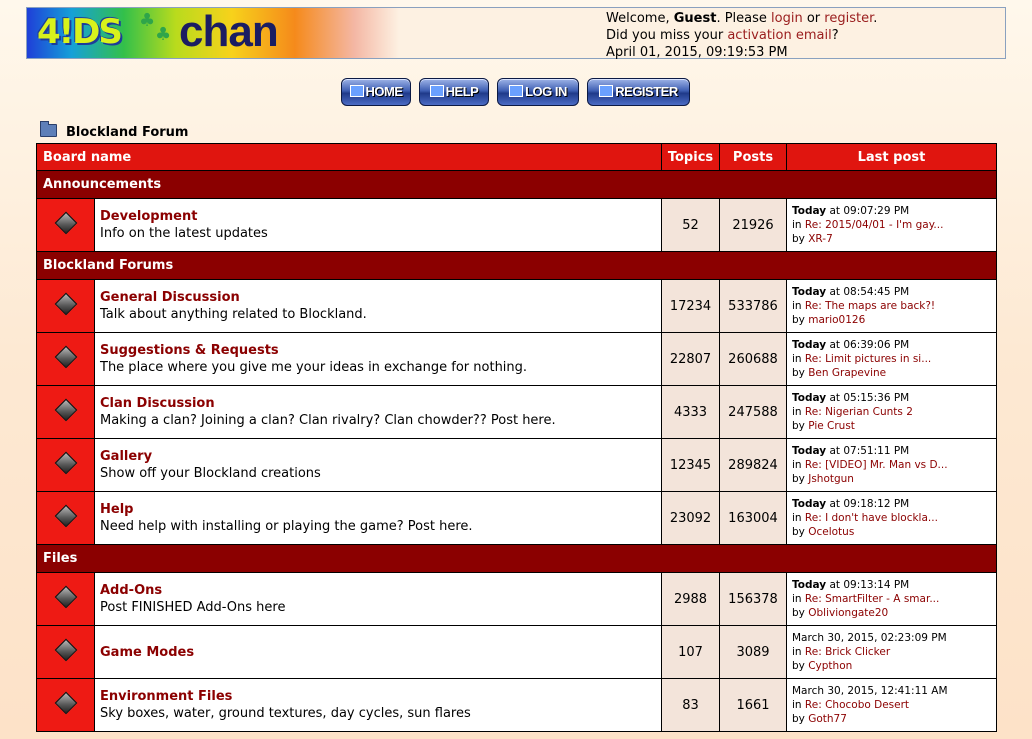 This screenshot has width=1032, height=739. I want to click on board-posts-count: 163004, so click(753, 518).